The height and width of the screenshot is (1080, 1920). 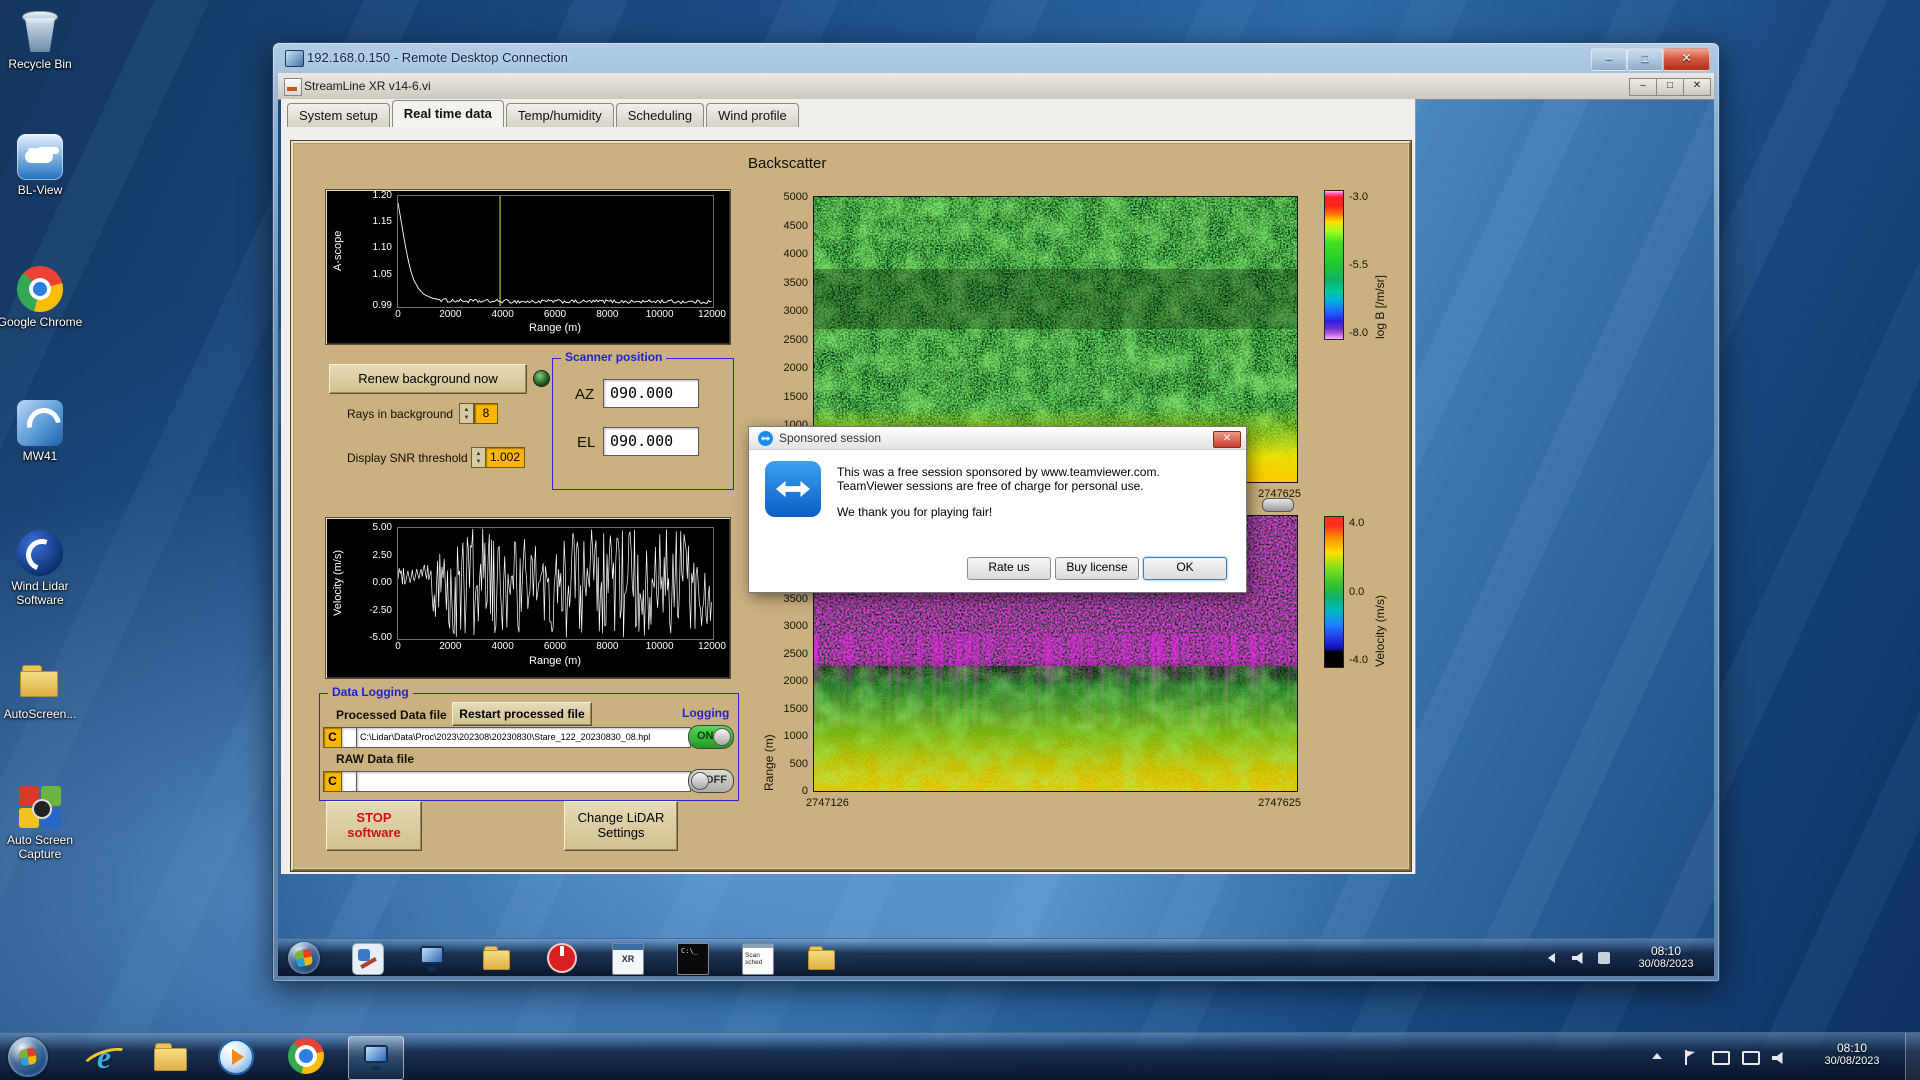 I want to click on velocity-plot-area, so click(x=555, y=583).